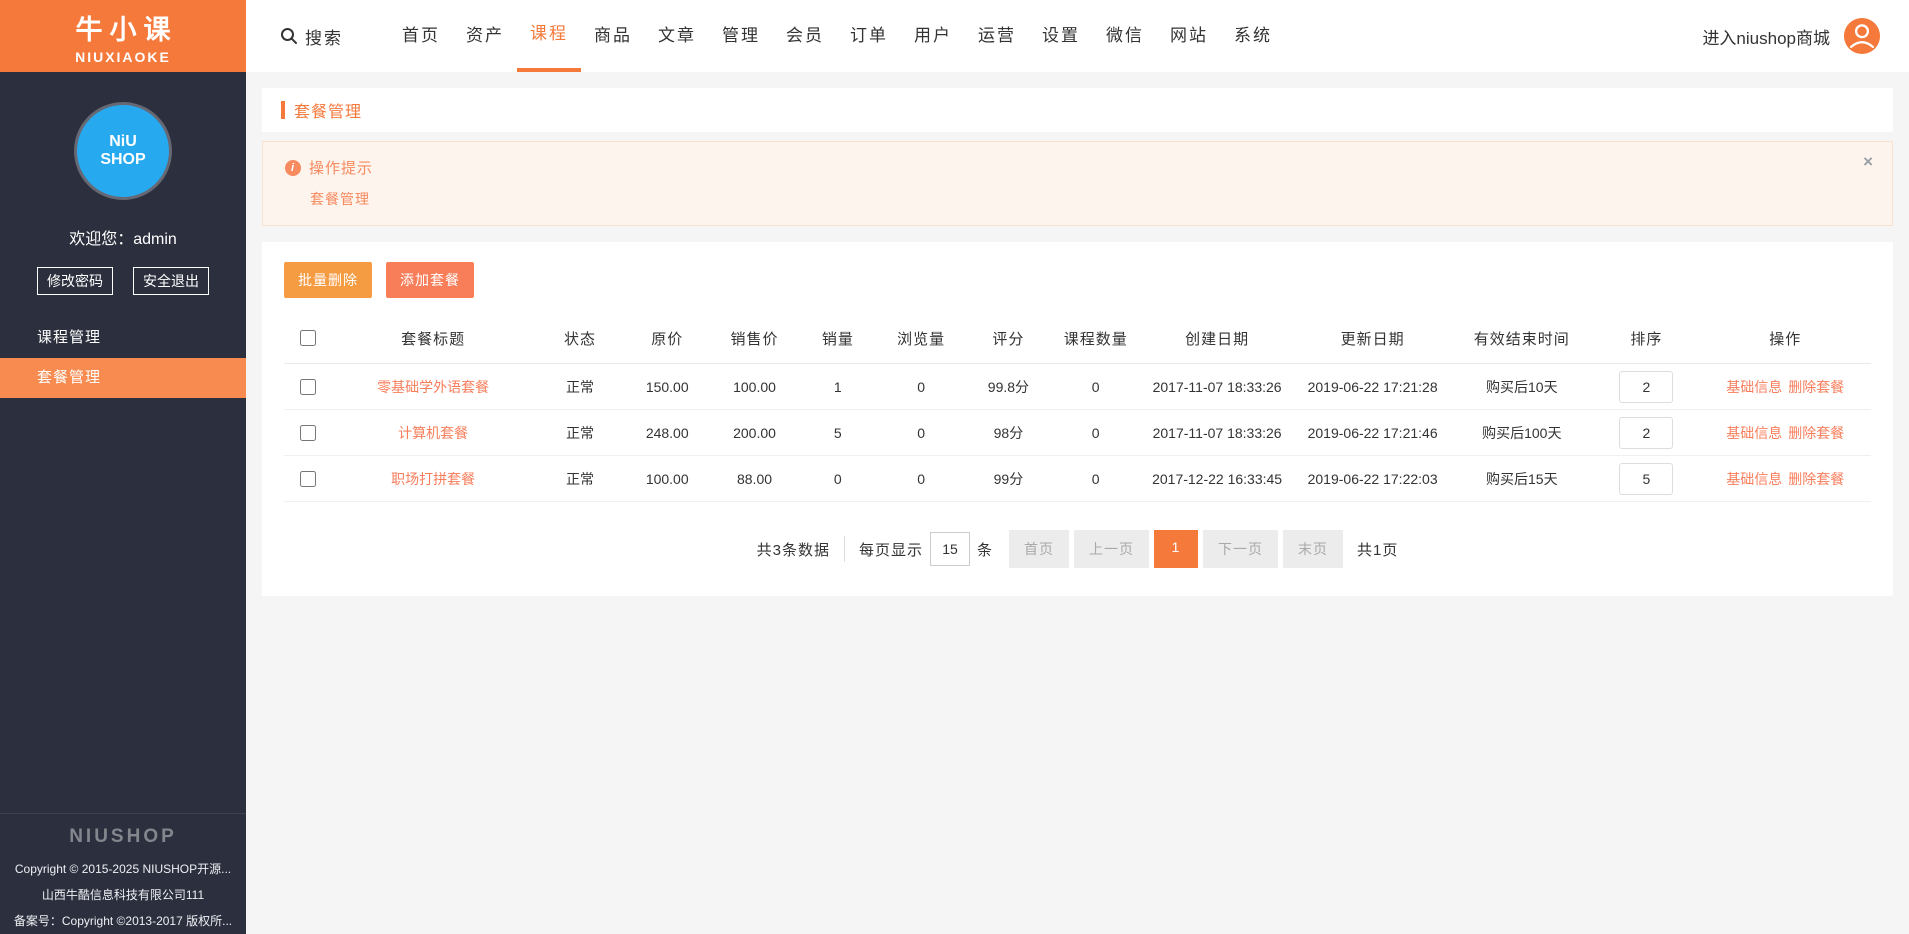 The height and width of the screenshot is (934, 1909). I want to click on shop-logo-badge: NiU SHOP, so click(123, 151).